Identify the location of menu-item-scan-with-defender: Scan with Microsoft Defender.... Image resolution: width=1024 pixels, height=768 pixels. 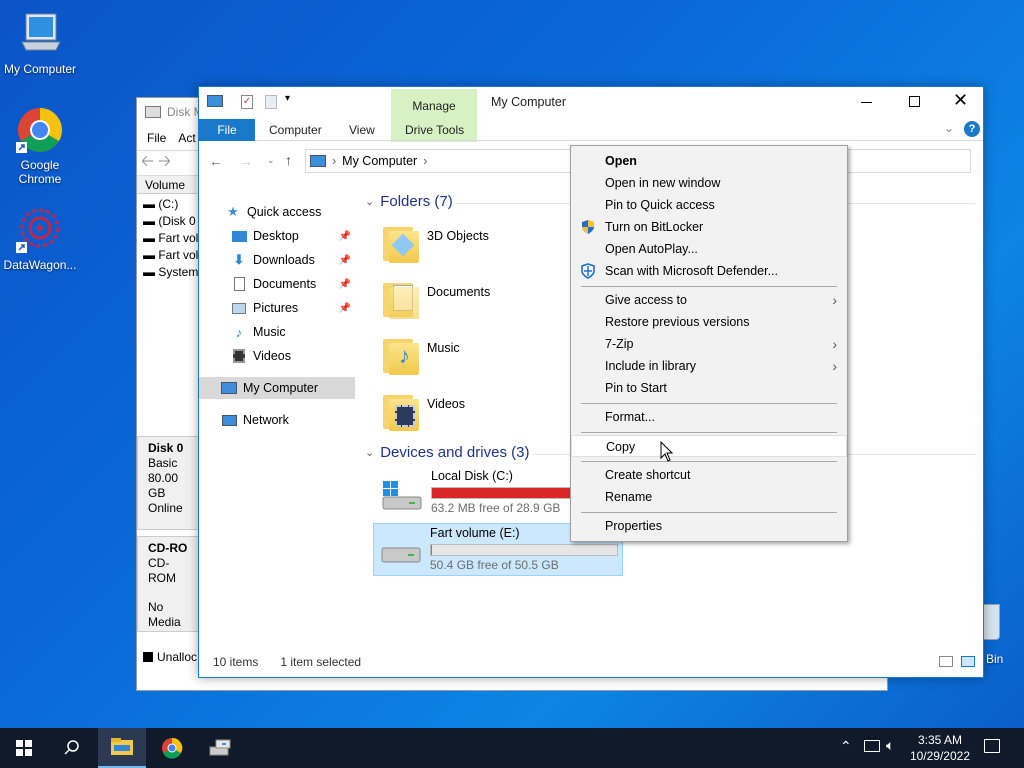
(709, 271).